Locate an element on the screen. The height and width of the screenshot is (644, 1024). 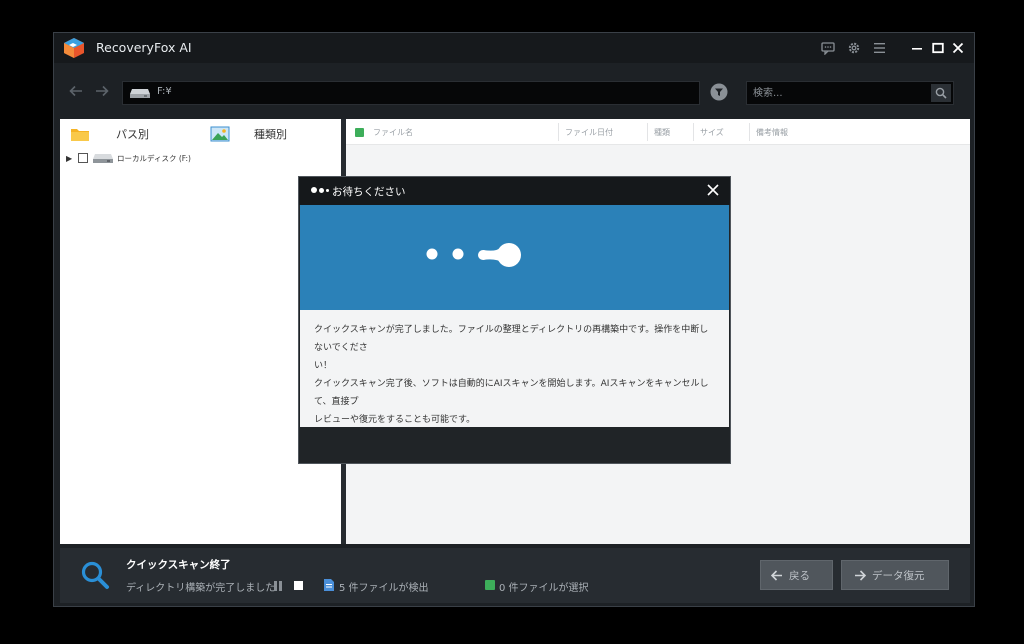
found-count: 5 件ファイルが検出 is located at coordinates (384, 588).